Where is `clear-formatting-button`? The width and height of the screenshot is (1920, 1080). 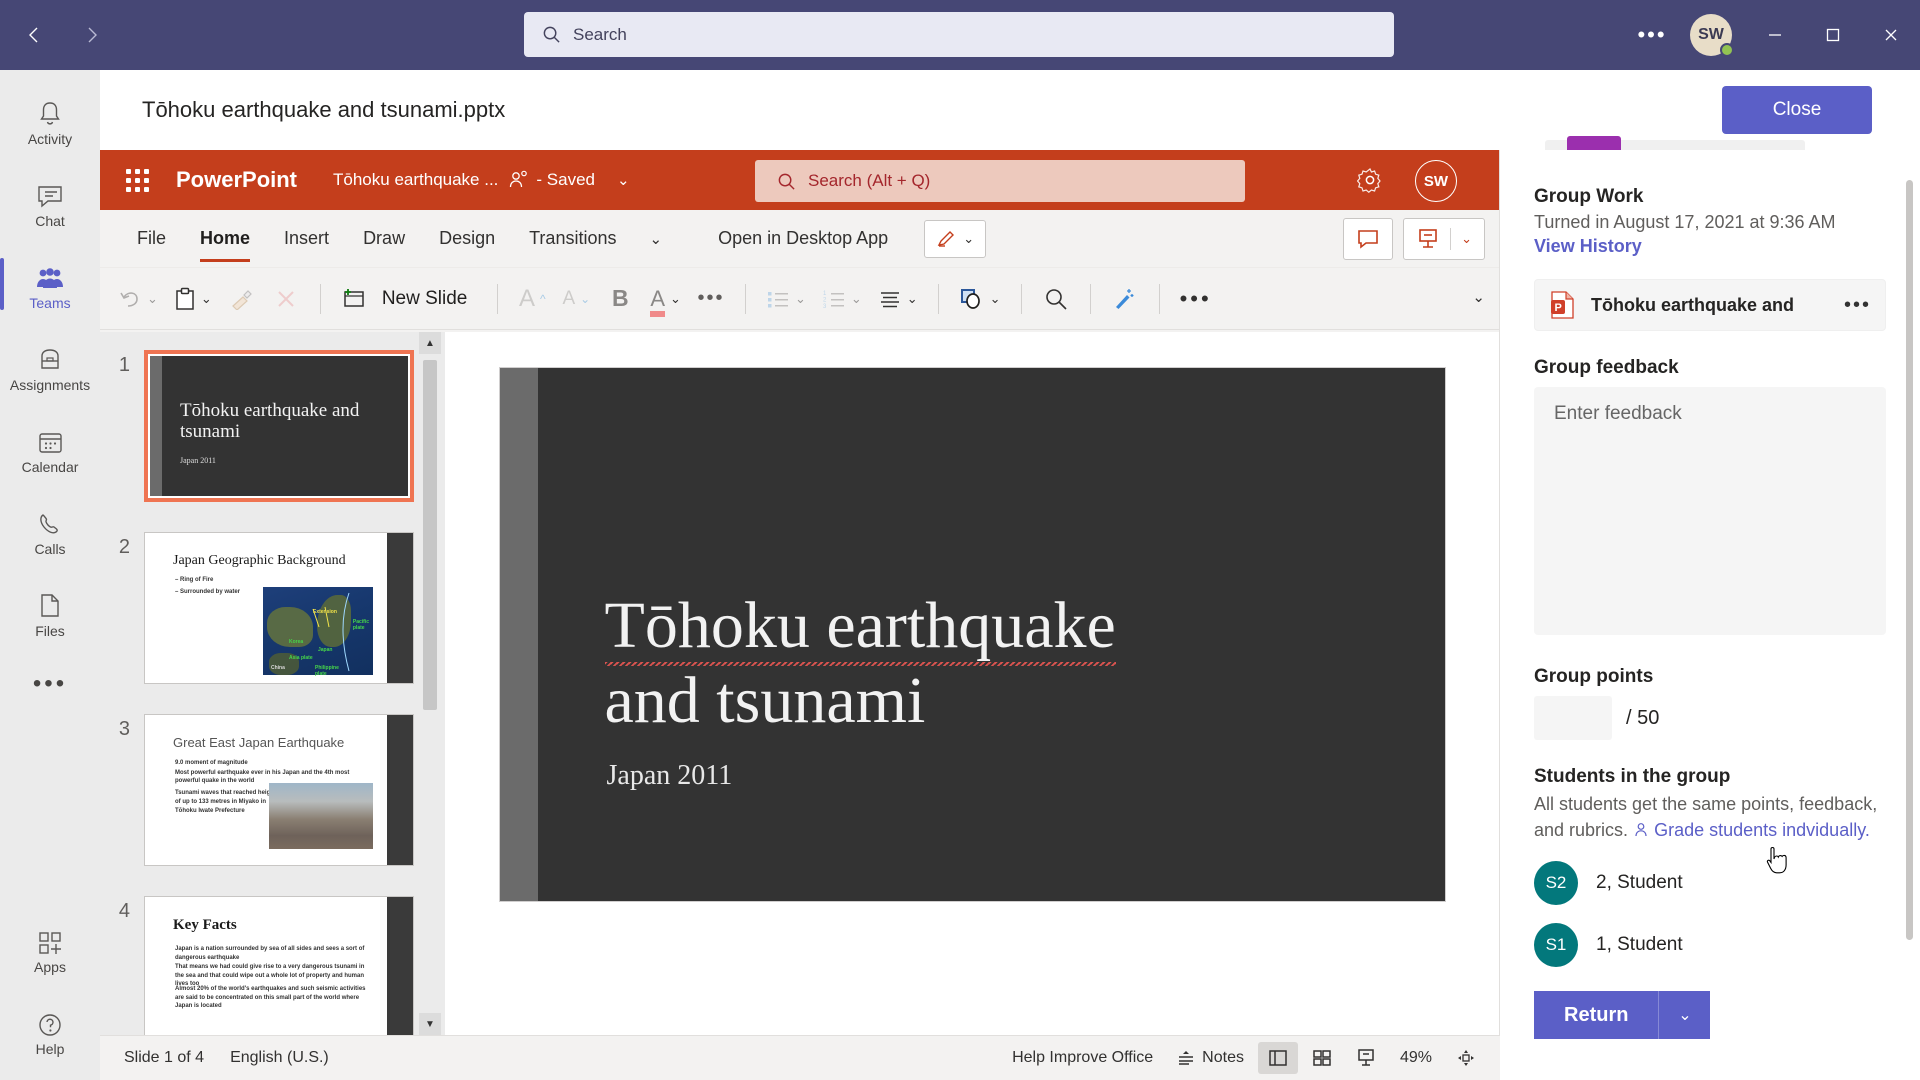
clear-formatting-button is located at coordinates (286, 299).